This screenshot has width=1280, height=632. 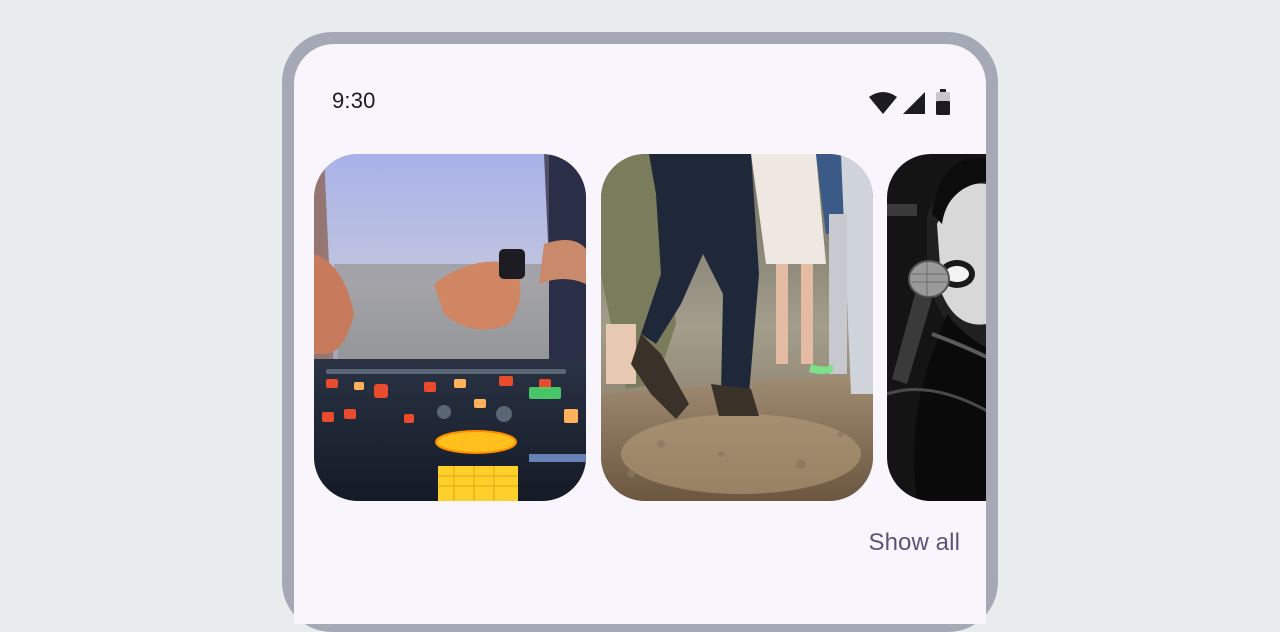 I want to click on singer-image, so click(x=936, y=327).